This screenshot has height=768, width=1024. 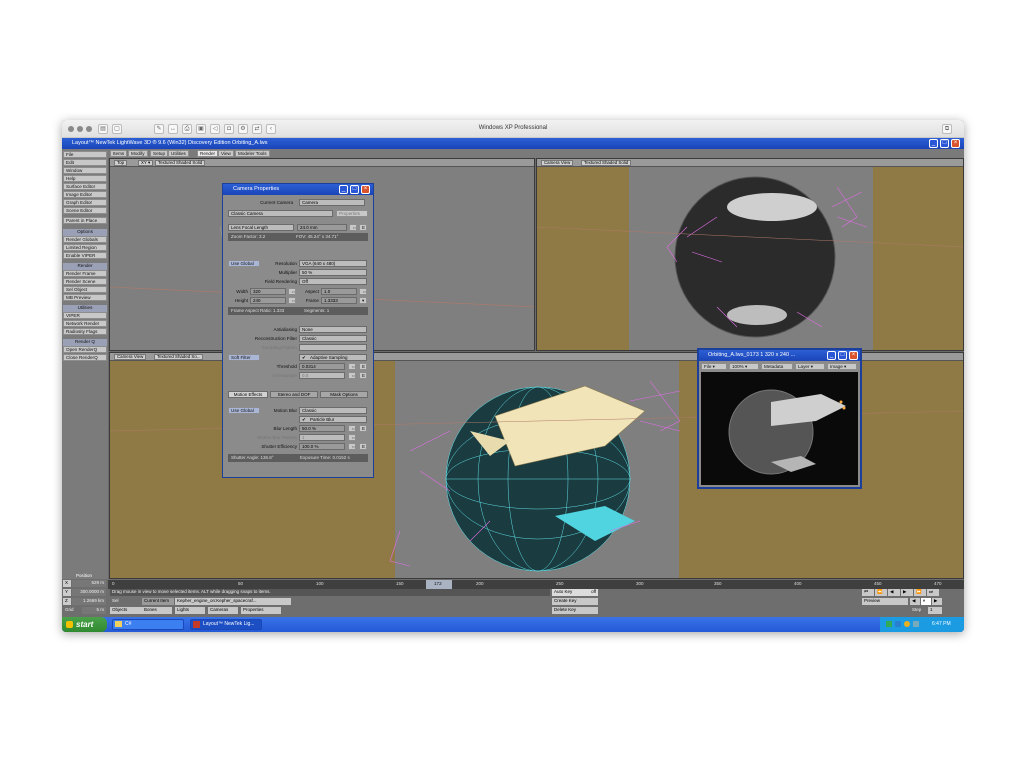 I want to click on tray-security-icon, so click(x=898, y=624).